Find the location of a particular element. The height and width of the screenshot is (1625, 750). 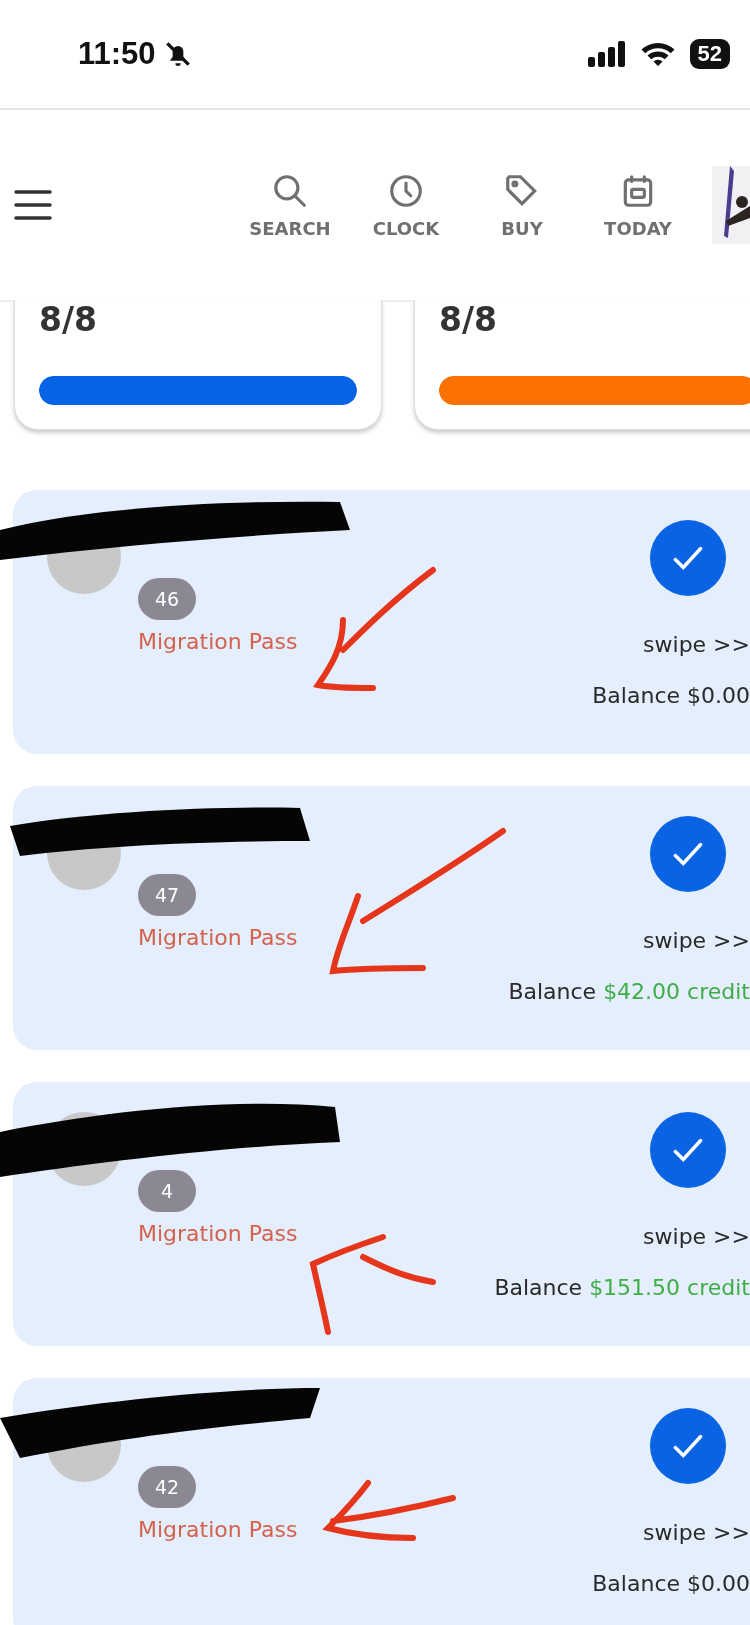

nav-tab: SEARCH is located at coordinates (290, 205).